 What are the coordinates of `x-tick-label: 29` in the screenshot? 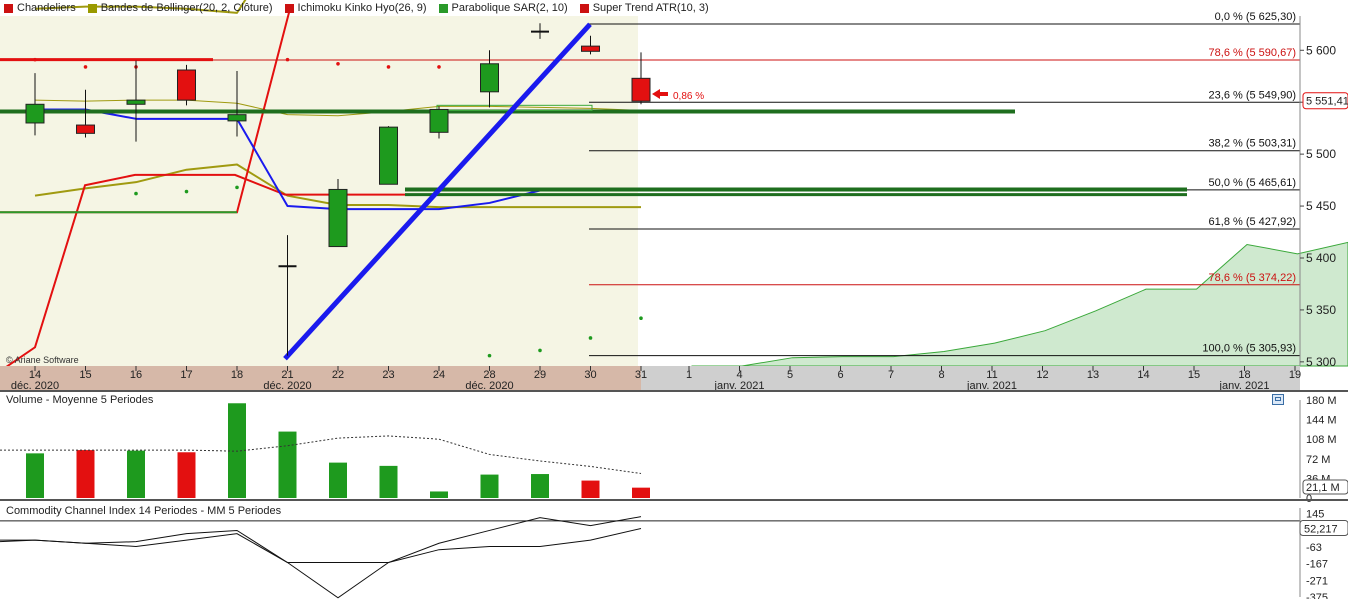 It's located at (540, 375).